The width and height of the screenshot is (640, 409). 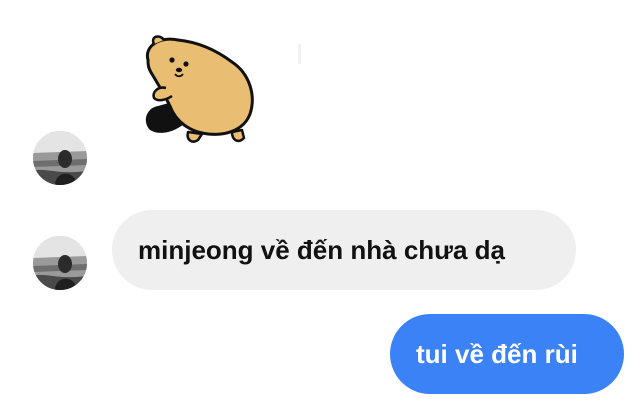 I want to click on hamster-sticker-icon, so click(x=199, y=91).